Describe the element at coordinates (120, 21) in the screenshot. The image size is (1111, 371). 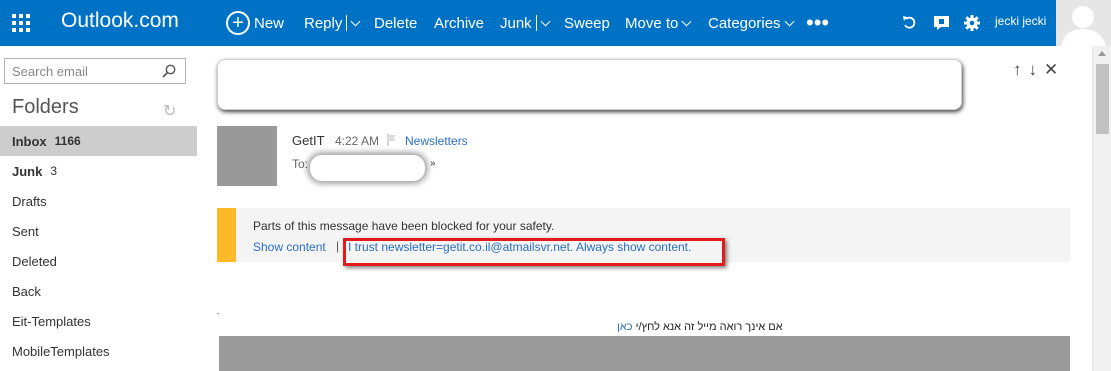
I see `brand-title: Outlook.com` at that location.